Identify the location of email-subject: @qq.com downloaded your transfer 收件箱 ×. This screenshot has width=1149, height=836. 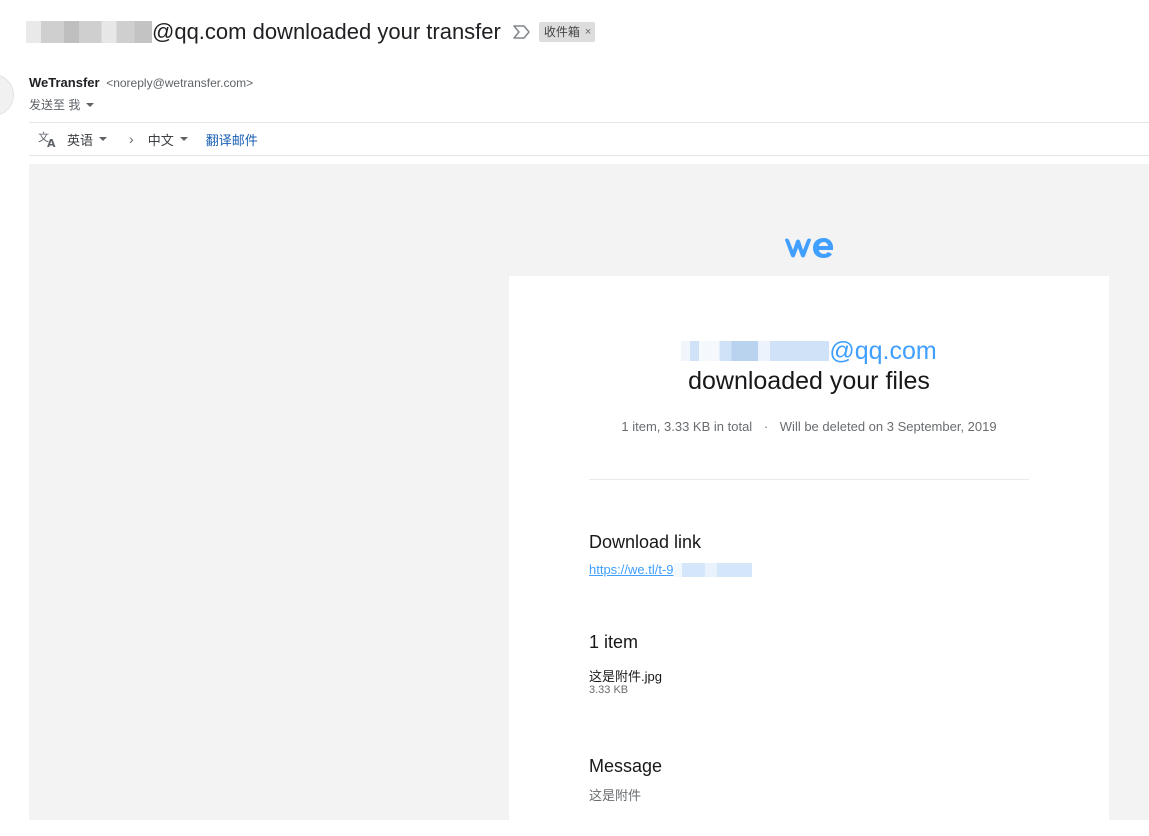
(311, 32).